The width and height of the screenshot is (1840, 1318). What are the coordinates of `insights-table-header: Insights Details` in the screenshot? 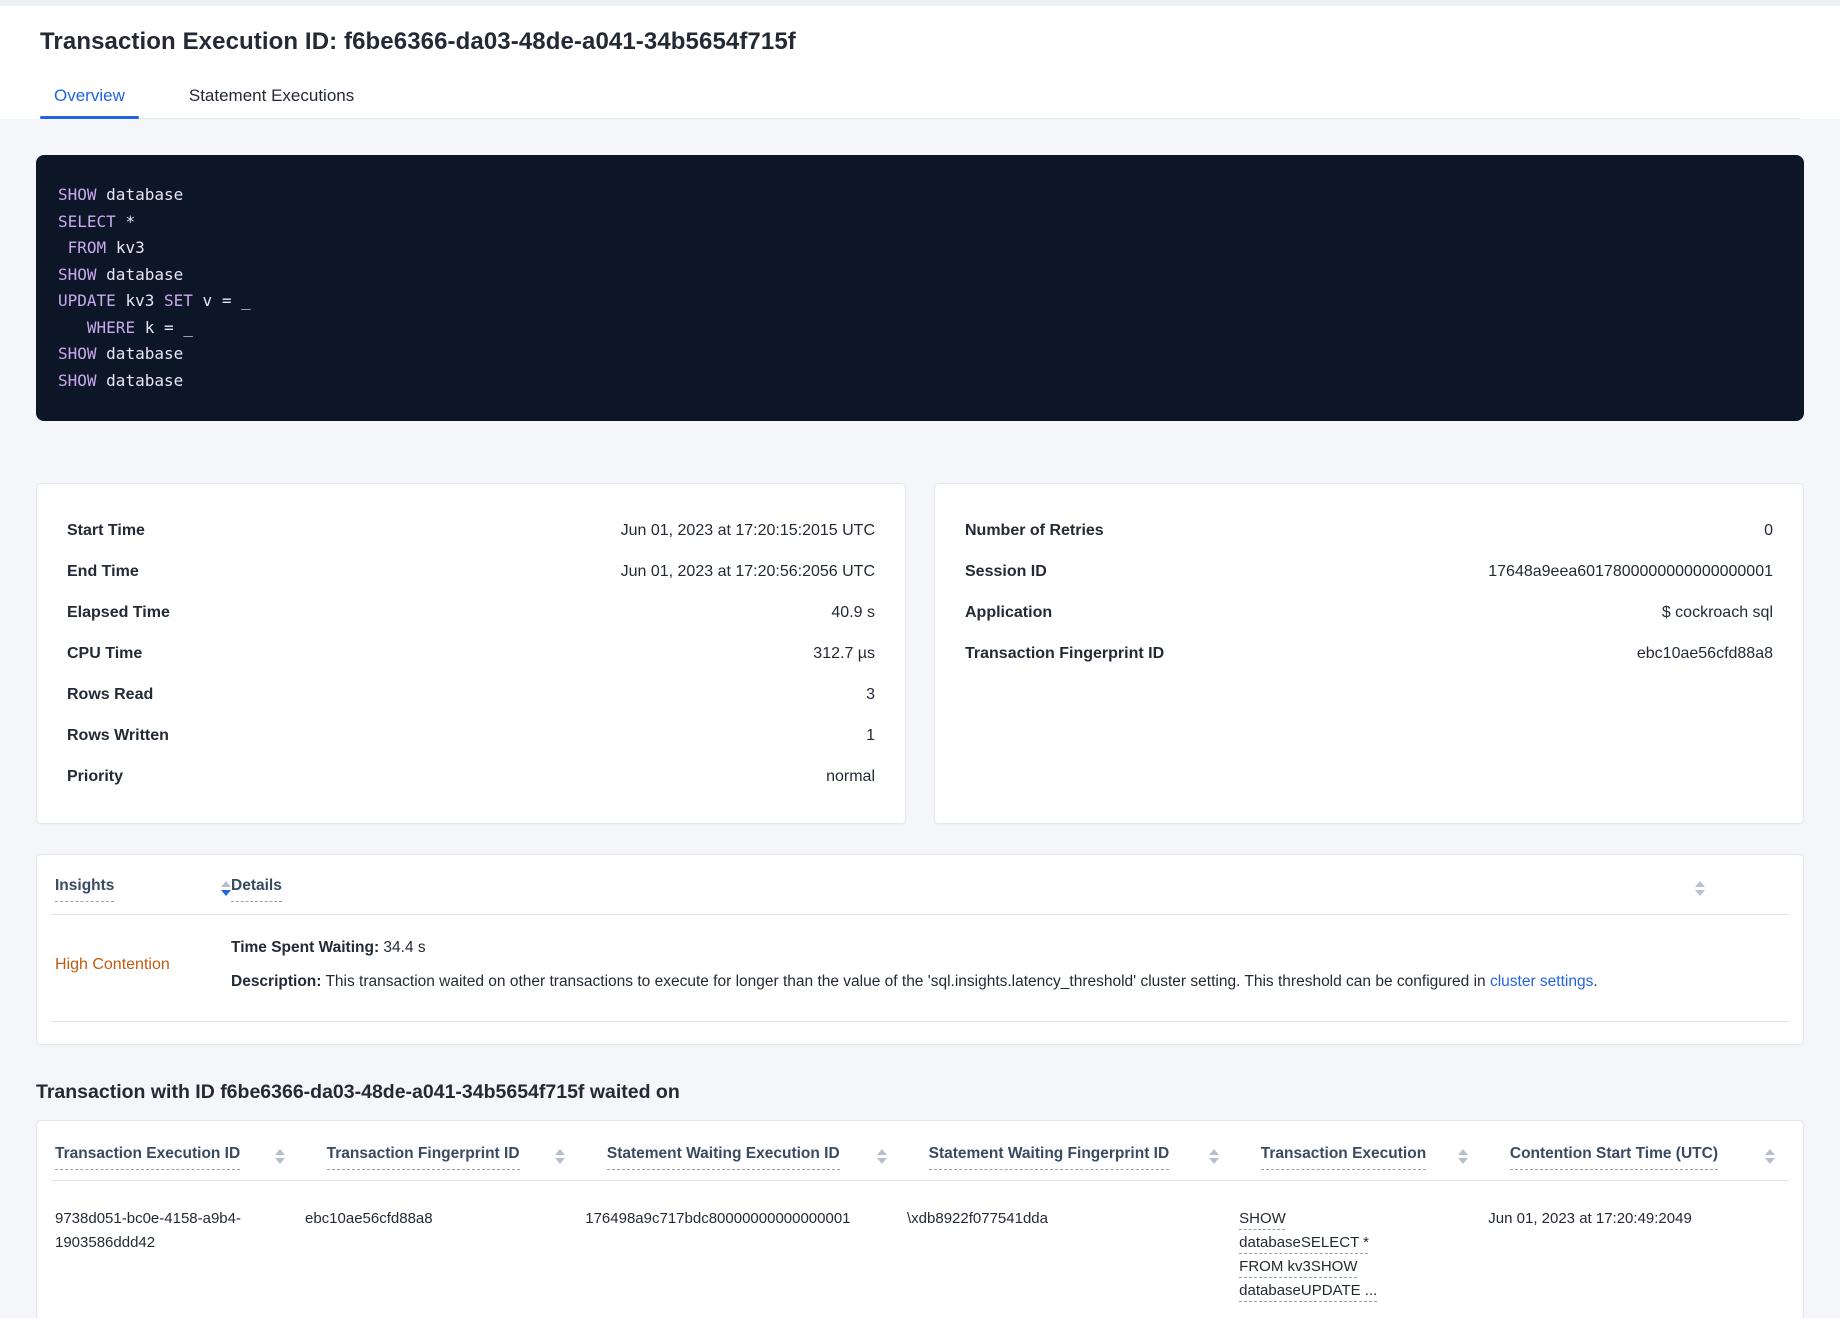 It's located at (920, 891).